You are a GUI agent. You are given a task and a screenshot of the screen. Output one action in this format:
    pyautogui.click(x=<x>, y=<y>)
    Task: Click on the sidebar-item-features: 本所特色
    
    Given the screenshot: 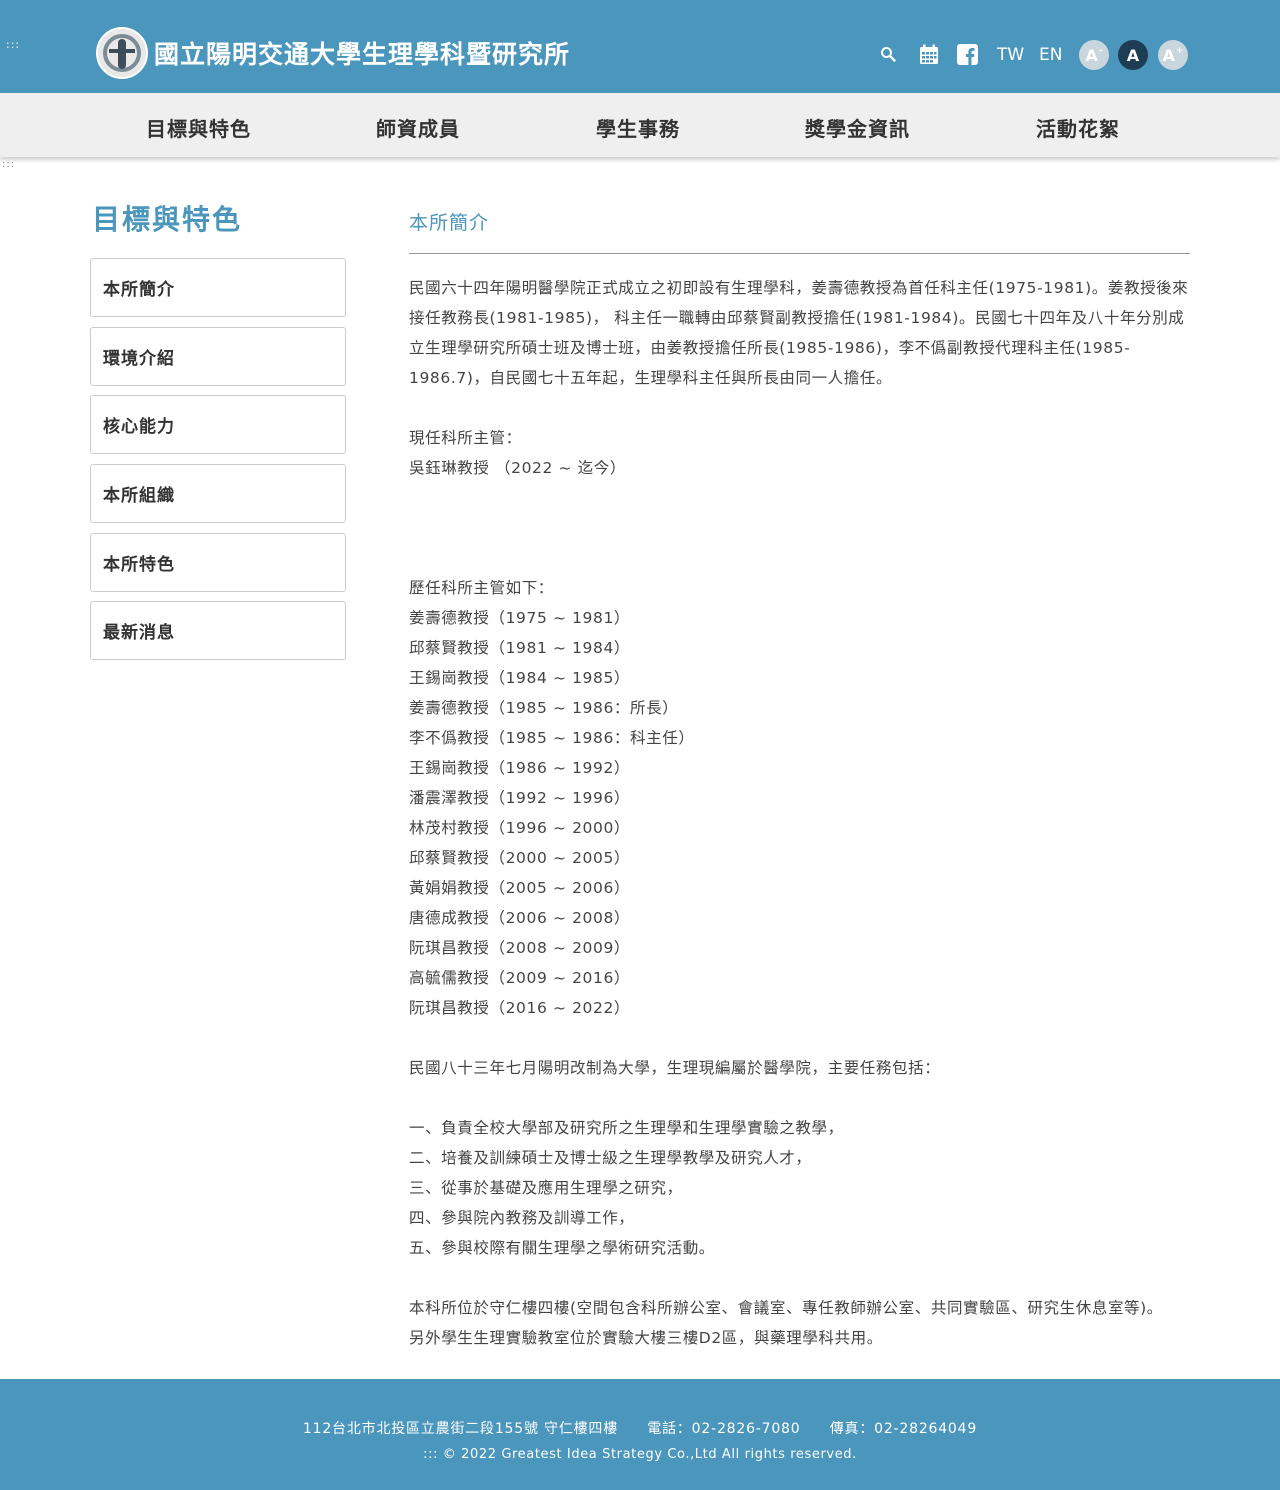 What is the action you would take?
    pyautogui.click(x=218, y=562)
    